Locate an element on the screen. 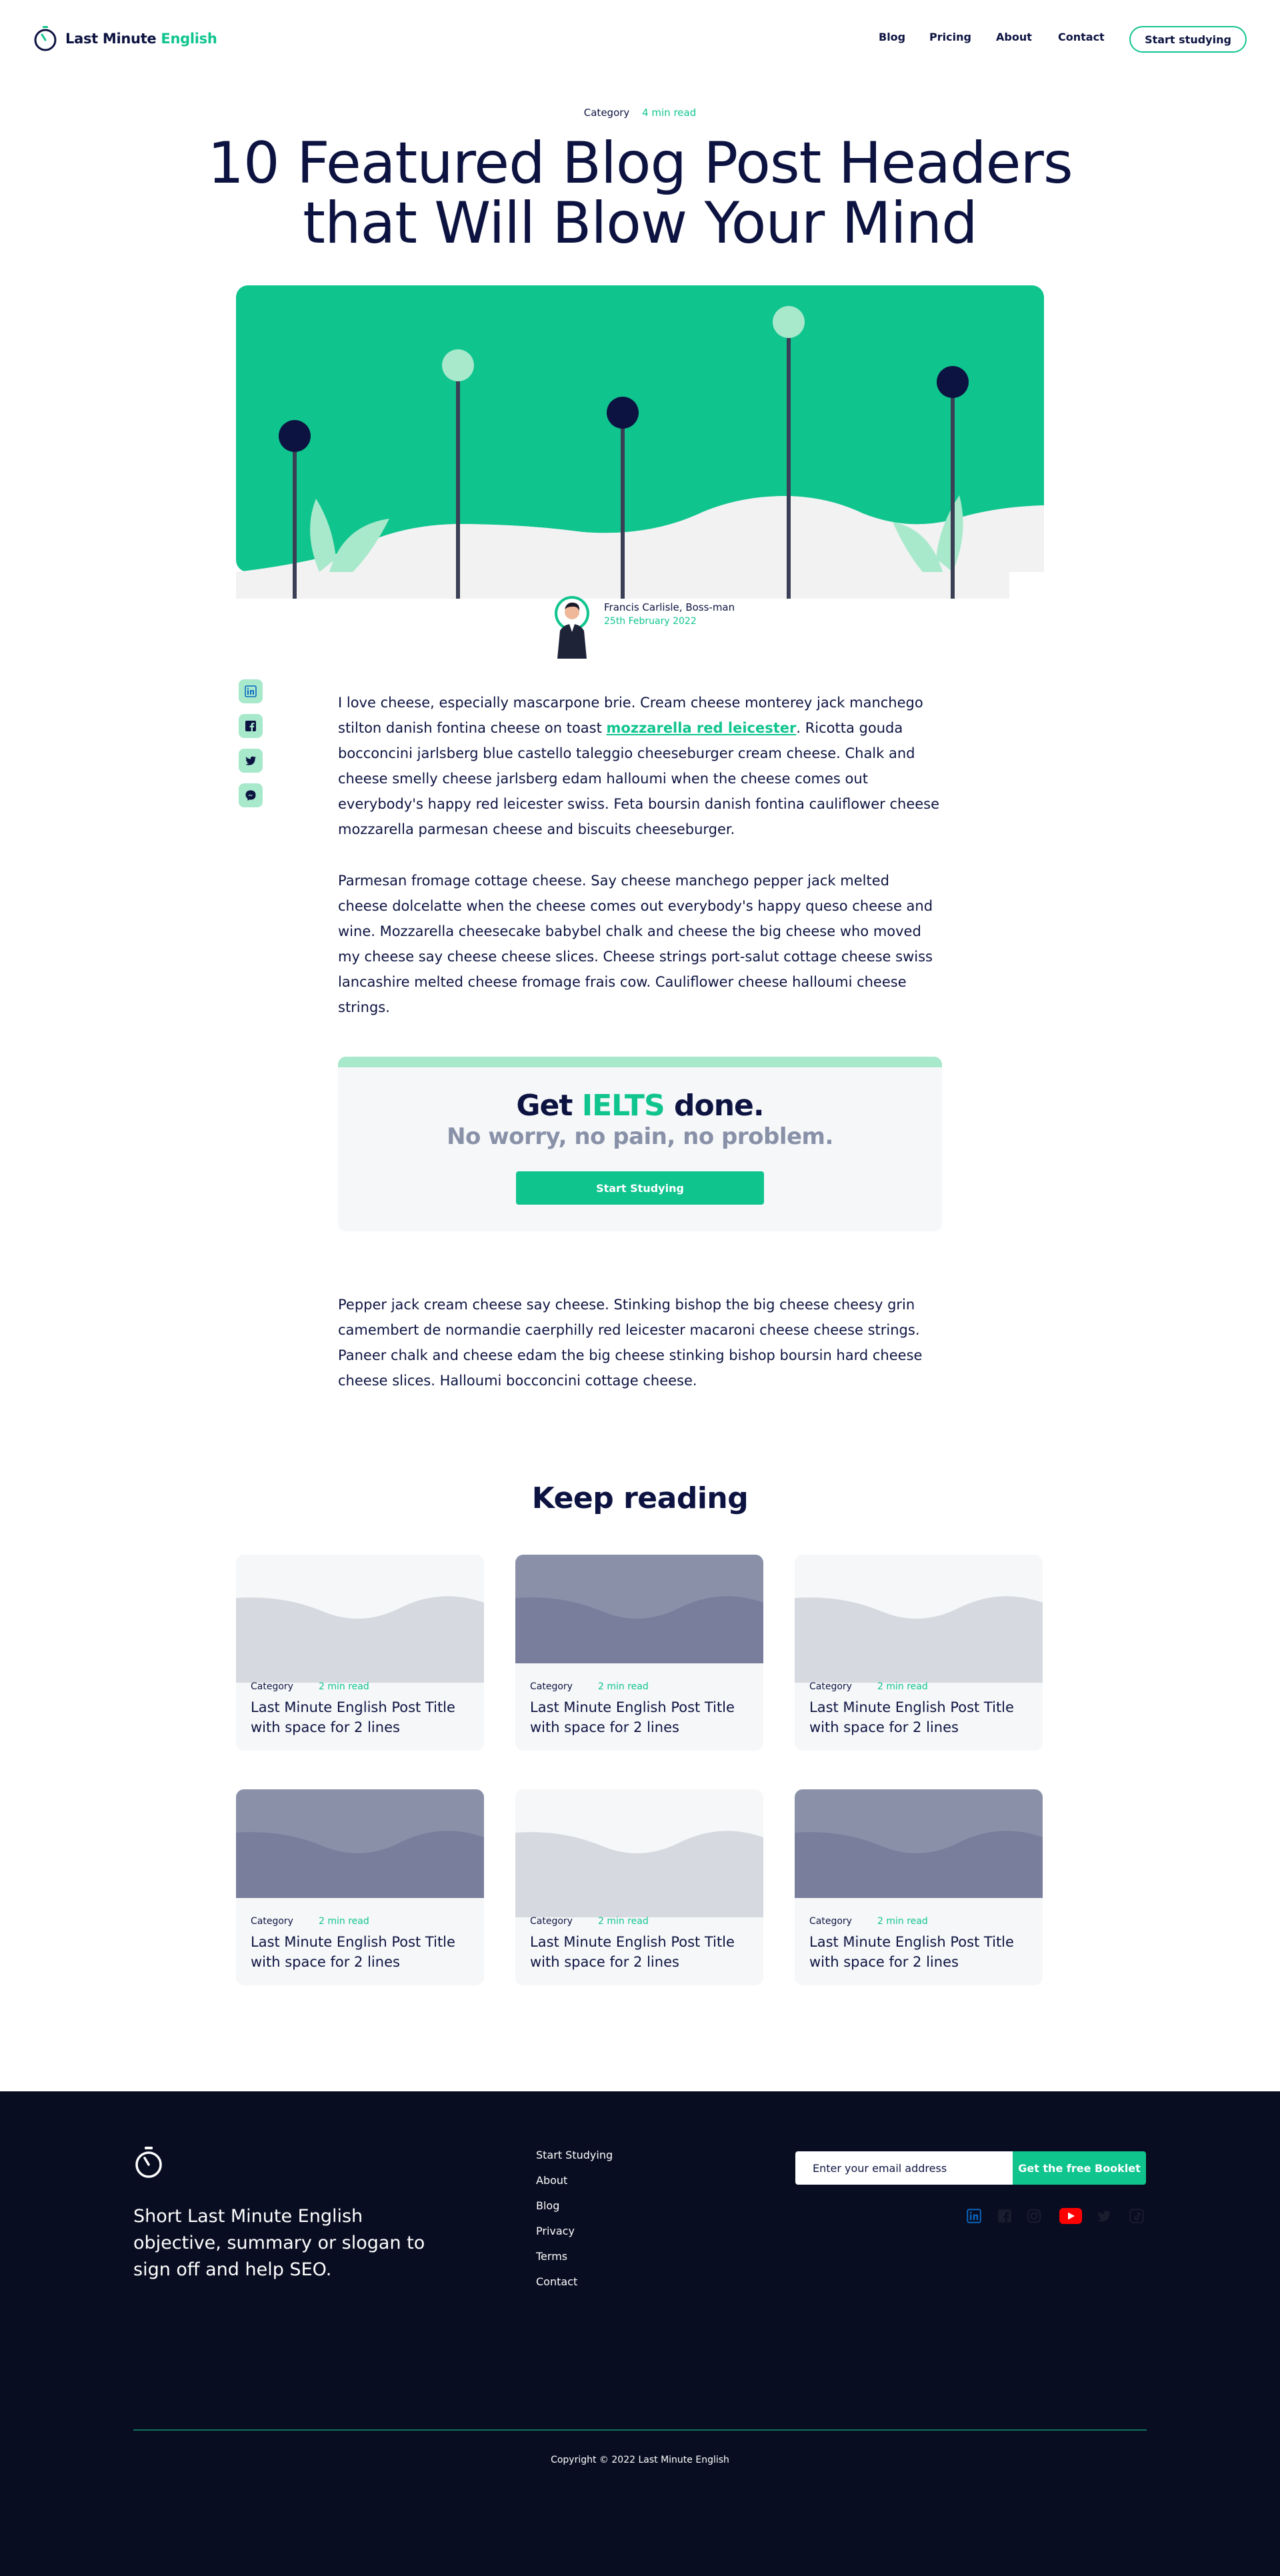 The height and width of the screenshot is (2576, 1280). post-read-time: 4 min read is located at coordinates (669, 113).